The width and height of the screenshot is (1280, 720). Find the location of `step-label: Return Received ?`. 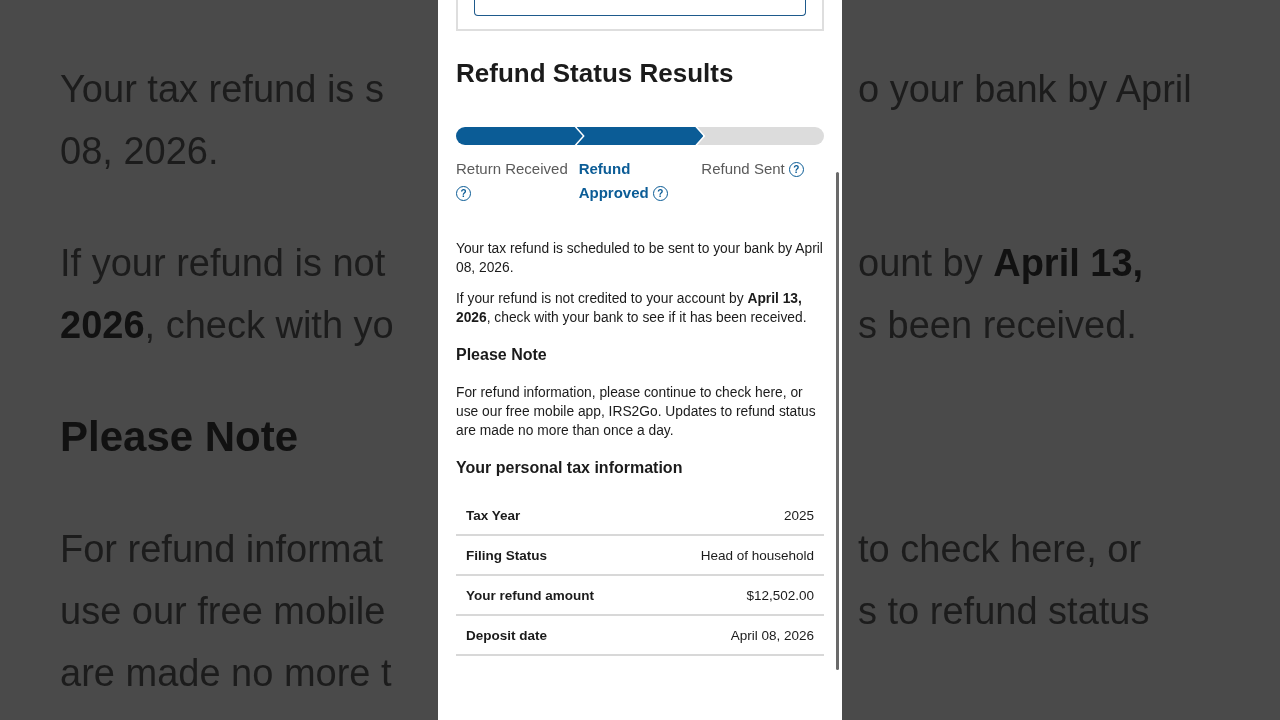

step-label: Return Received ? is located at coordinates (512, 180).